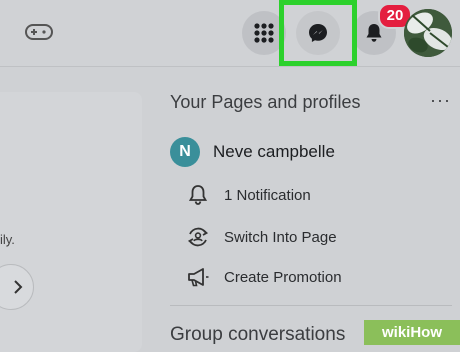 This screenshot has height=352, width=460. I want to click on messenger-highlight-box, so click(318, 33).